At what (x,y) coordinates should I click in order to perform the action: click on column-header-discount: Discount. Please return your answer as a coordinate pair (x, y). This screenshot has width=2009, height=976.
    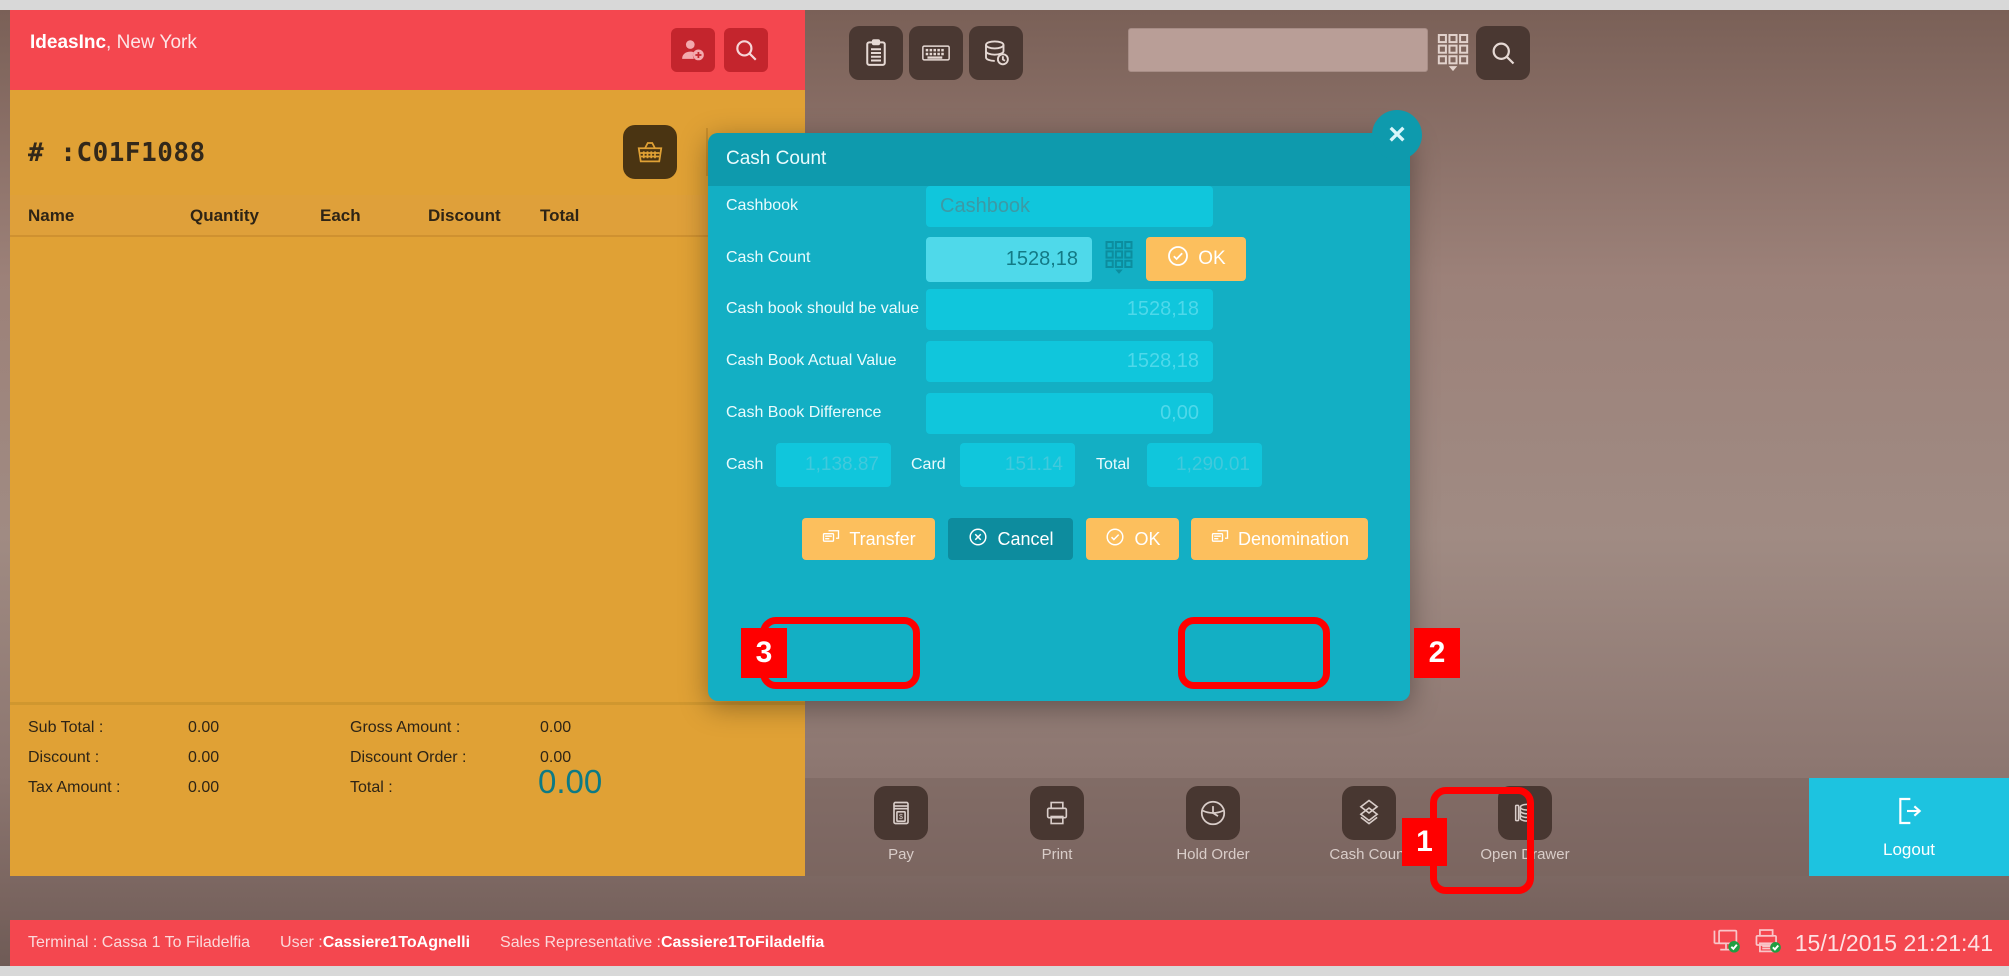
    Looking at the image, I should click on (464, 215).